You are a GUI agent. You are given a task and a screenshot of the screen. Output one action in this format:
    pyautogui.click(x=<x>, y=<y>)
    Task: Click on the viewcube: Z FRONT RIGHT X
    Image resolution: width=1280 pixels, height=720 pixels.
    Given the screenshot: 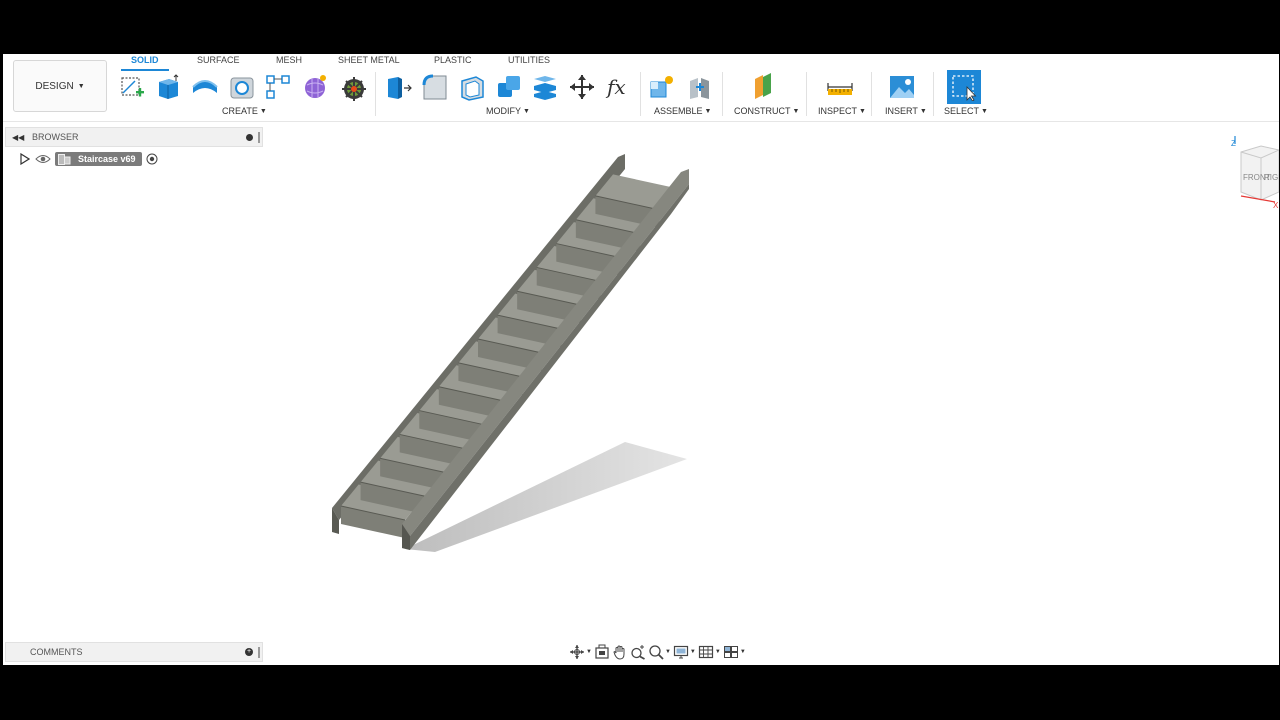 What is the action you would take?
    pyautogui.click(x=1255, y=171)
    